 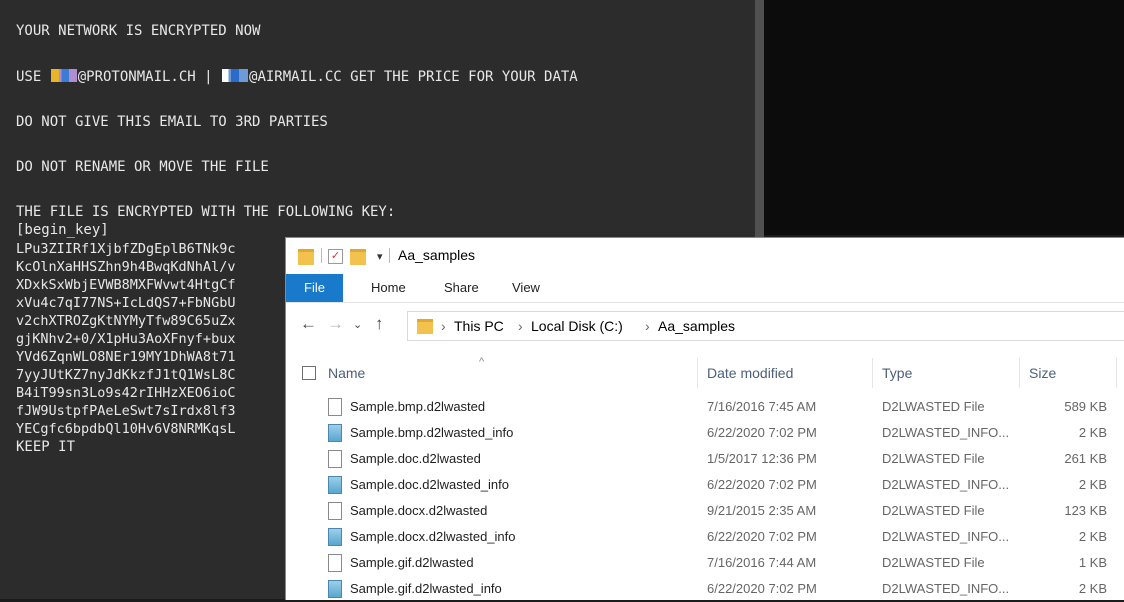 What do you see at coordinates (126, 285) in the screenshot?
I see `key-line: XDxkSxWbjEVWB8MXFWvwt4HtgCf` at bounding box center [126, 285].